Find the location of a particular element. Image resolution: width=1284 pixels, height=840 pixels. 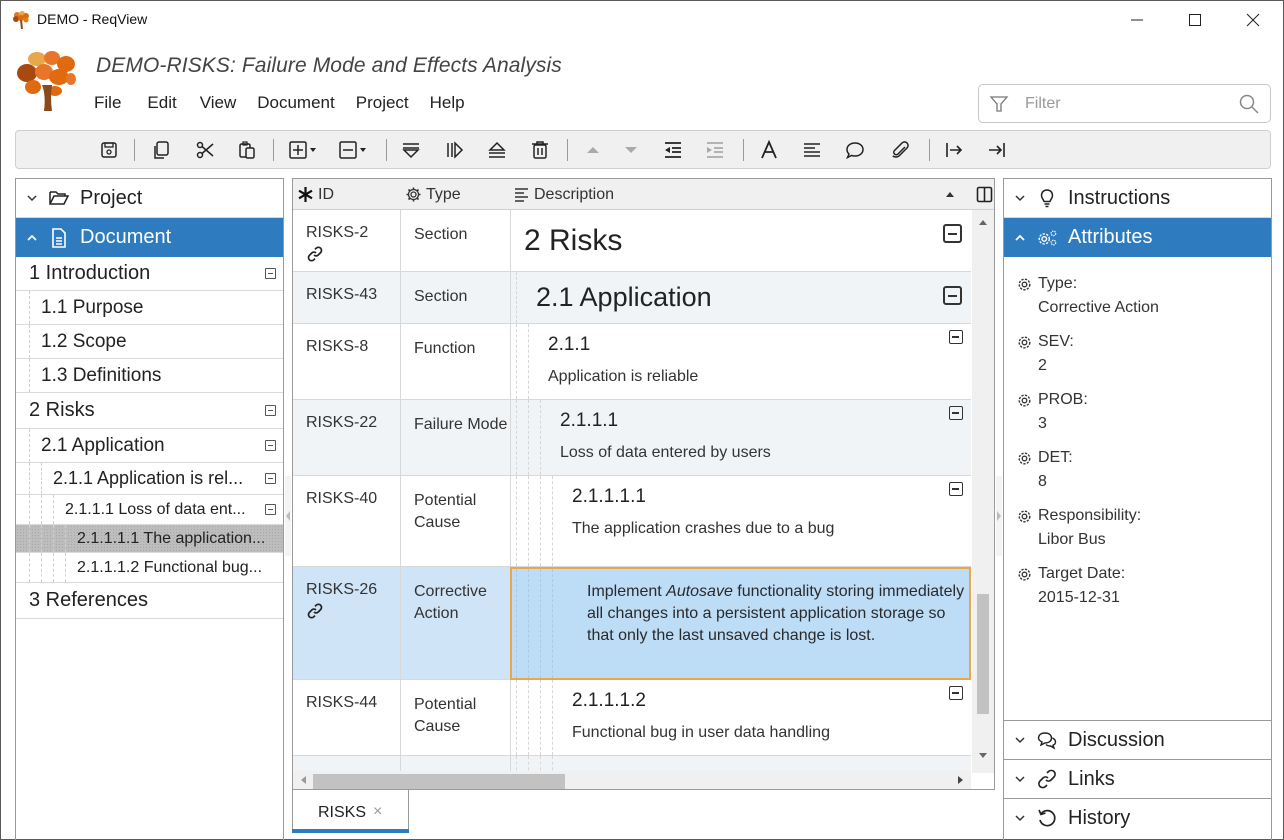

links-accordion-header: Links is located at coordinates (1137, 778).